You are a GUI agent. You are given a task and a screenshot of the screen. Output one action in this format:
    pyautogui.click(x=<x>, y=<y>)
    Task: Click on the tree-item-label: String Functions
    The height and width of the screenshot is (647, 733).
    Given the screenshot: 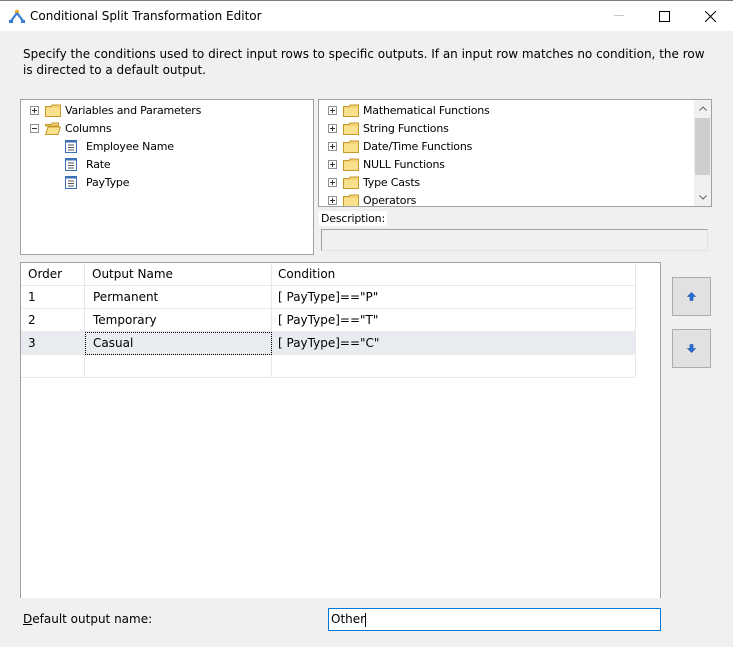 What is the action you would take?
    pyautogui.click(x=406, y=128)
    